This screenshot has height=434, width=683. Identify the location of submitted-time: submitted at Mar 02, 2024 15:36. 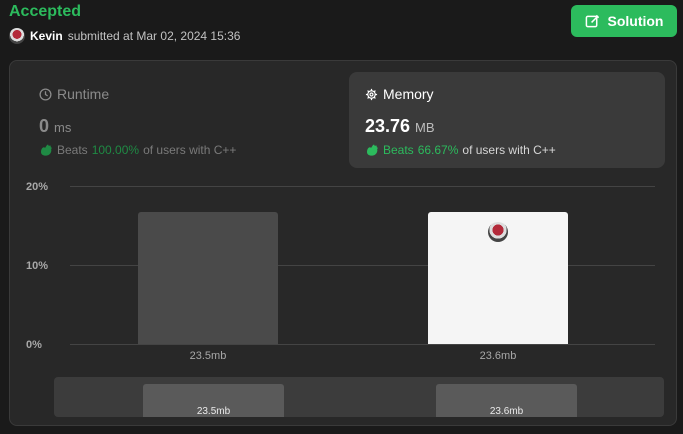
(154, 36).